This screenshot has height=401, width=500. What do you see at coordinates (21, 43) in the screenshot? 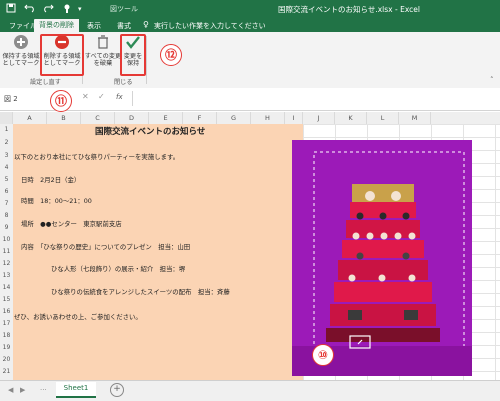
I see `plus-icon` at bounding box center [21, 43].